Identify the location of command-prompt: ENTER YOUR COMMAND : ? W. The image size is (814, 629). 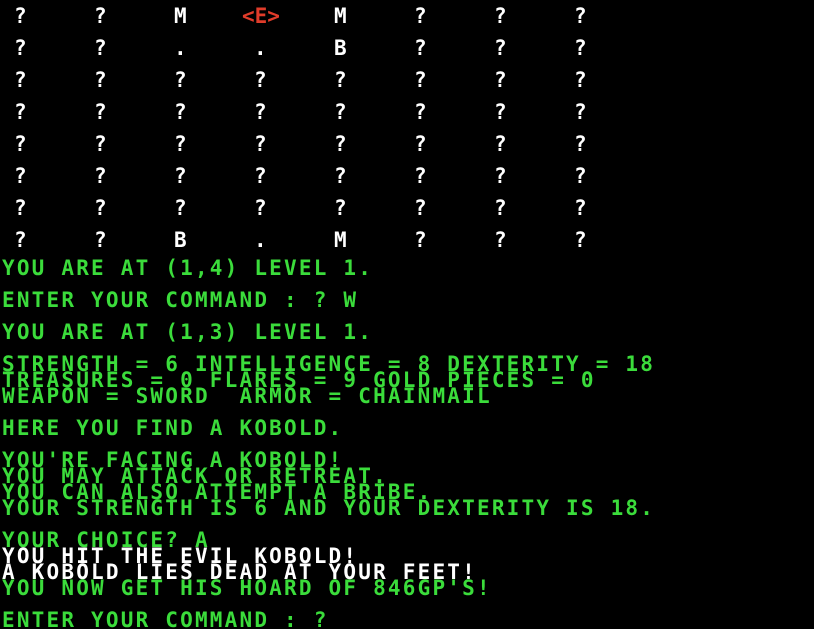
(180, 300).